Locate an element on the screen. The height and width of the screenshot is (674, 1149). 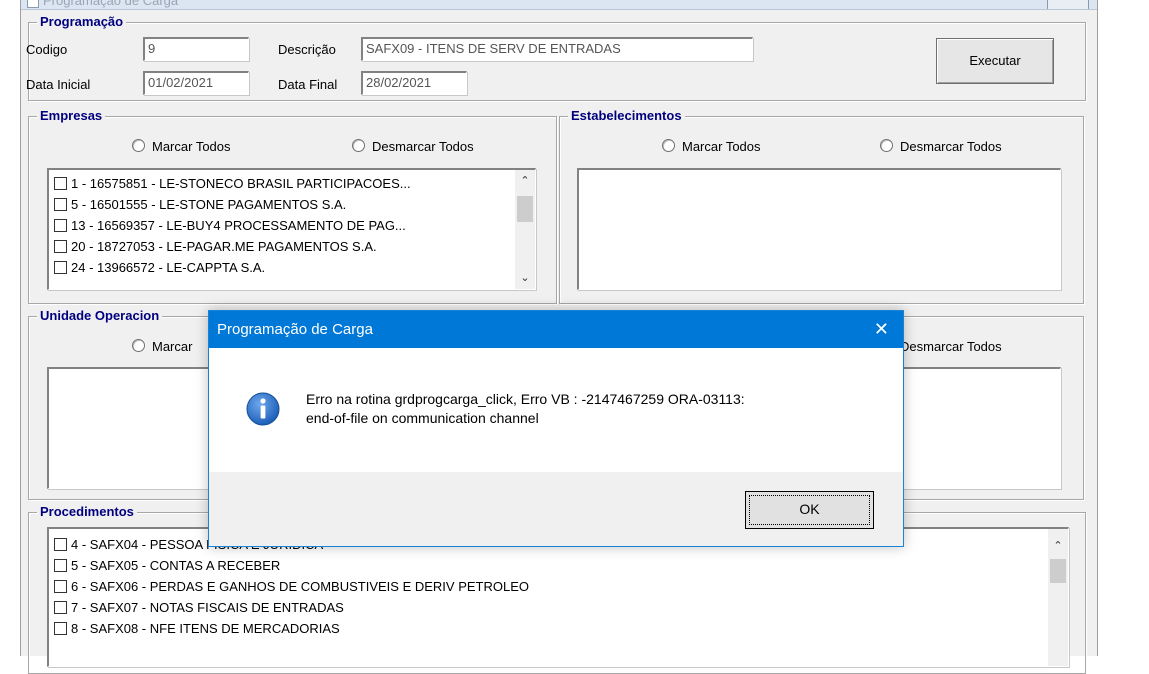
estabelecimentos-title: Estabelecimentos is located at coordinates (626, 116).